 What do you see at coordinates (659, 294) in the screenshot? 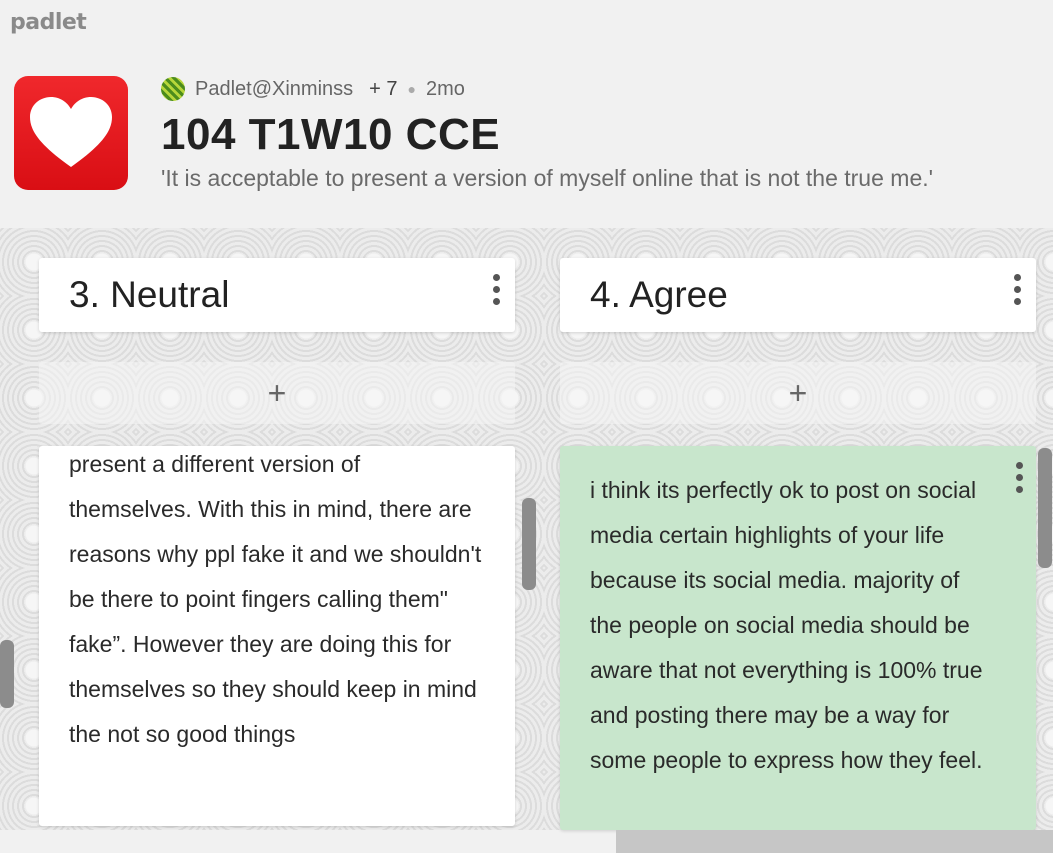
I see `column-title: 4. Agree` at bounding box center [659, 294].